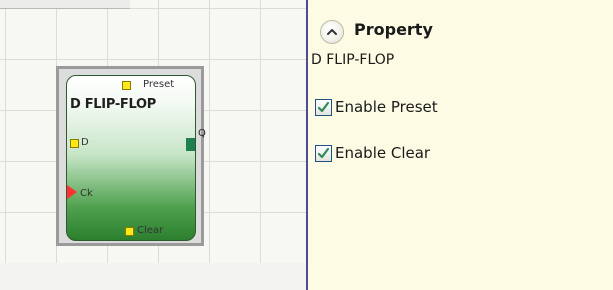 The width and height of the screenshot is (613, 290). What do you see at coordinates (153, 276) in the screenshot?
I see `canvas-bottom-bar` at bounding box center [153, 276].